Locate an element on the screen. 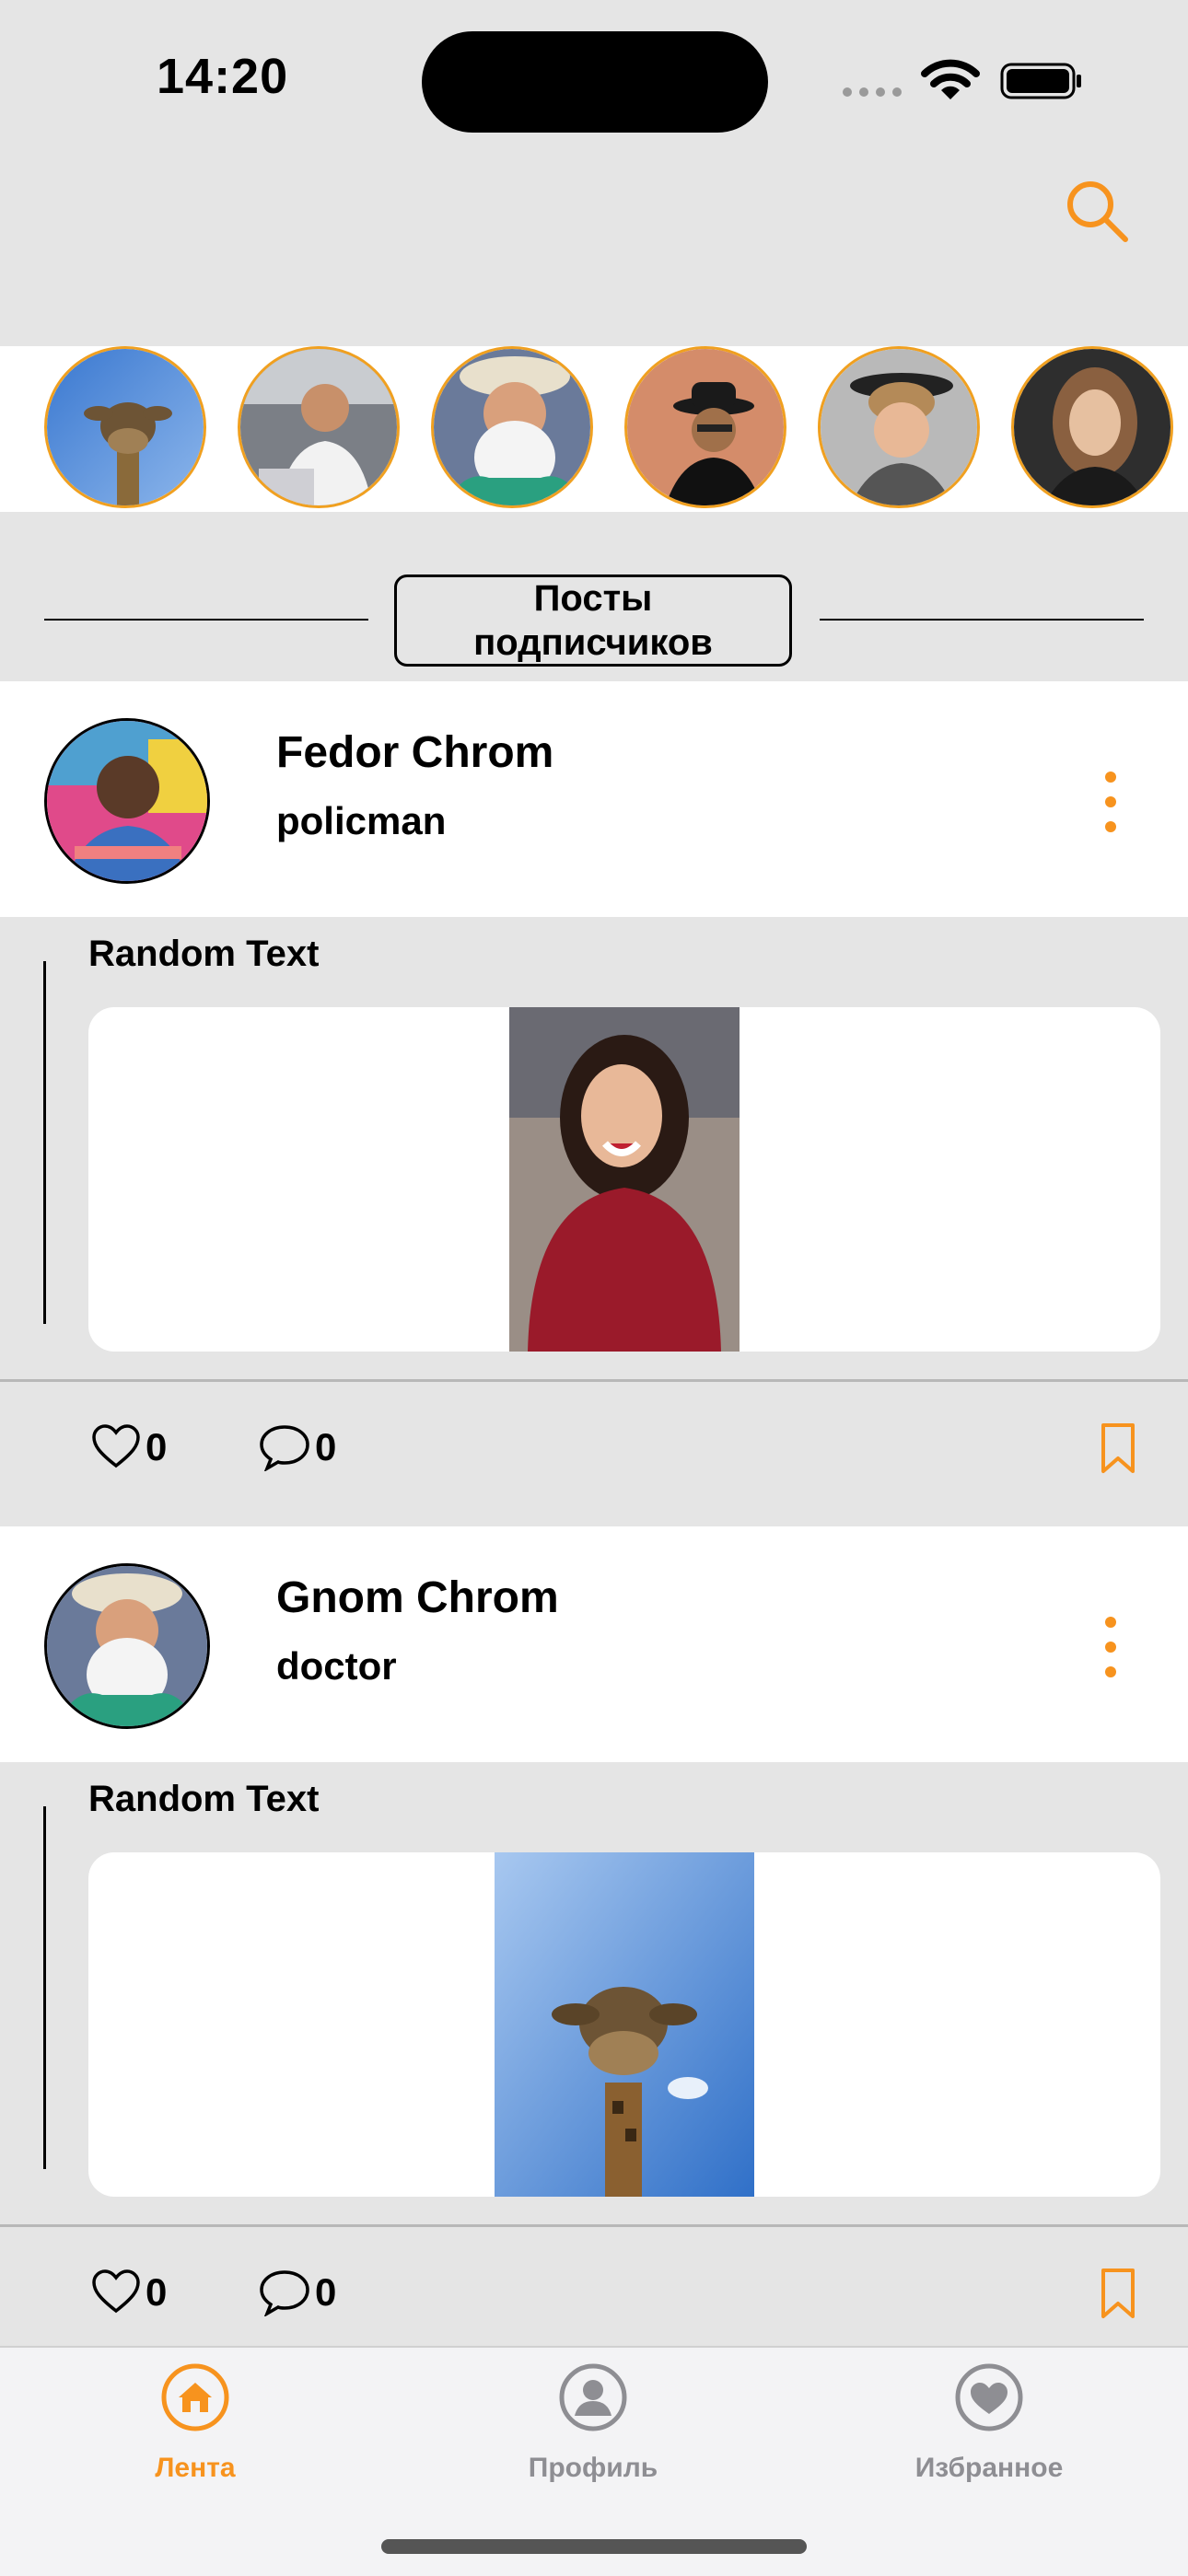  bearded-man-image is located at coordinates (512, 427).